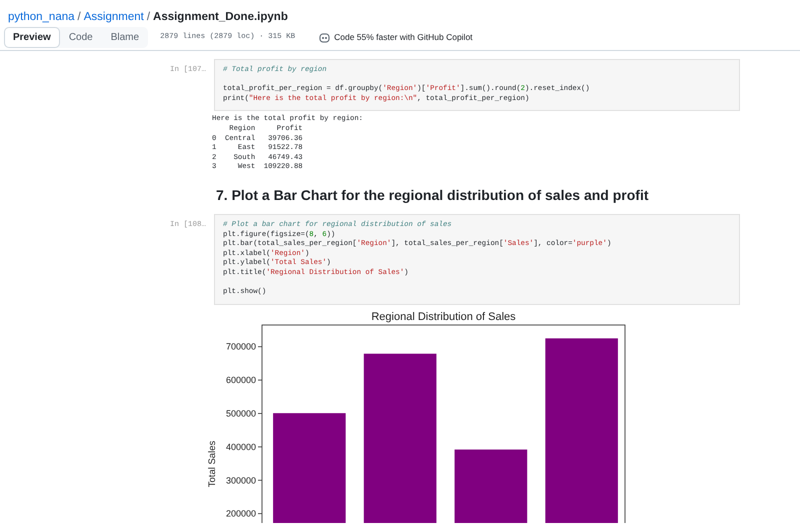 Image resolution: width=800 pixels, height=532 pixels. I want to click on copilot-note: Code 55% faster with GitHub Copilot, so click(403, 37).